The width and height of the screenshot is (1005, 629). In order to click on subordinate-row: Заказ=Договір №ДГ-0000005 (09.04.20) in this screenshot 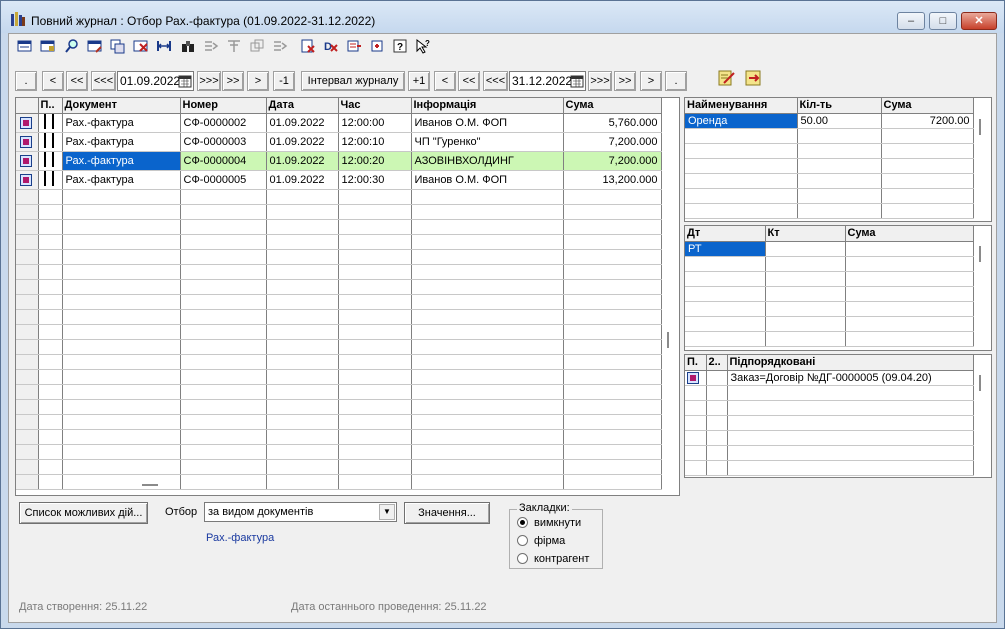, I will do `click(829, 378)`.